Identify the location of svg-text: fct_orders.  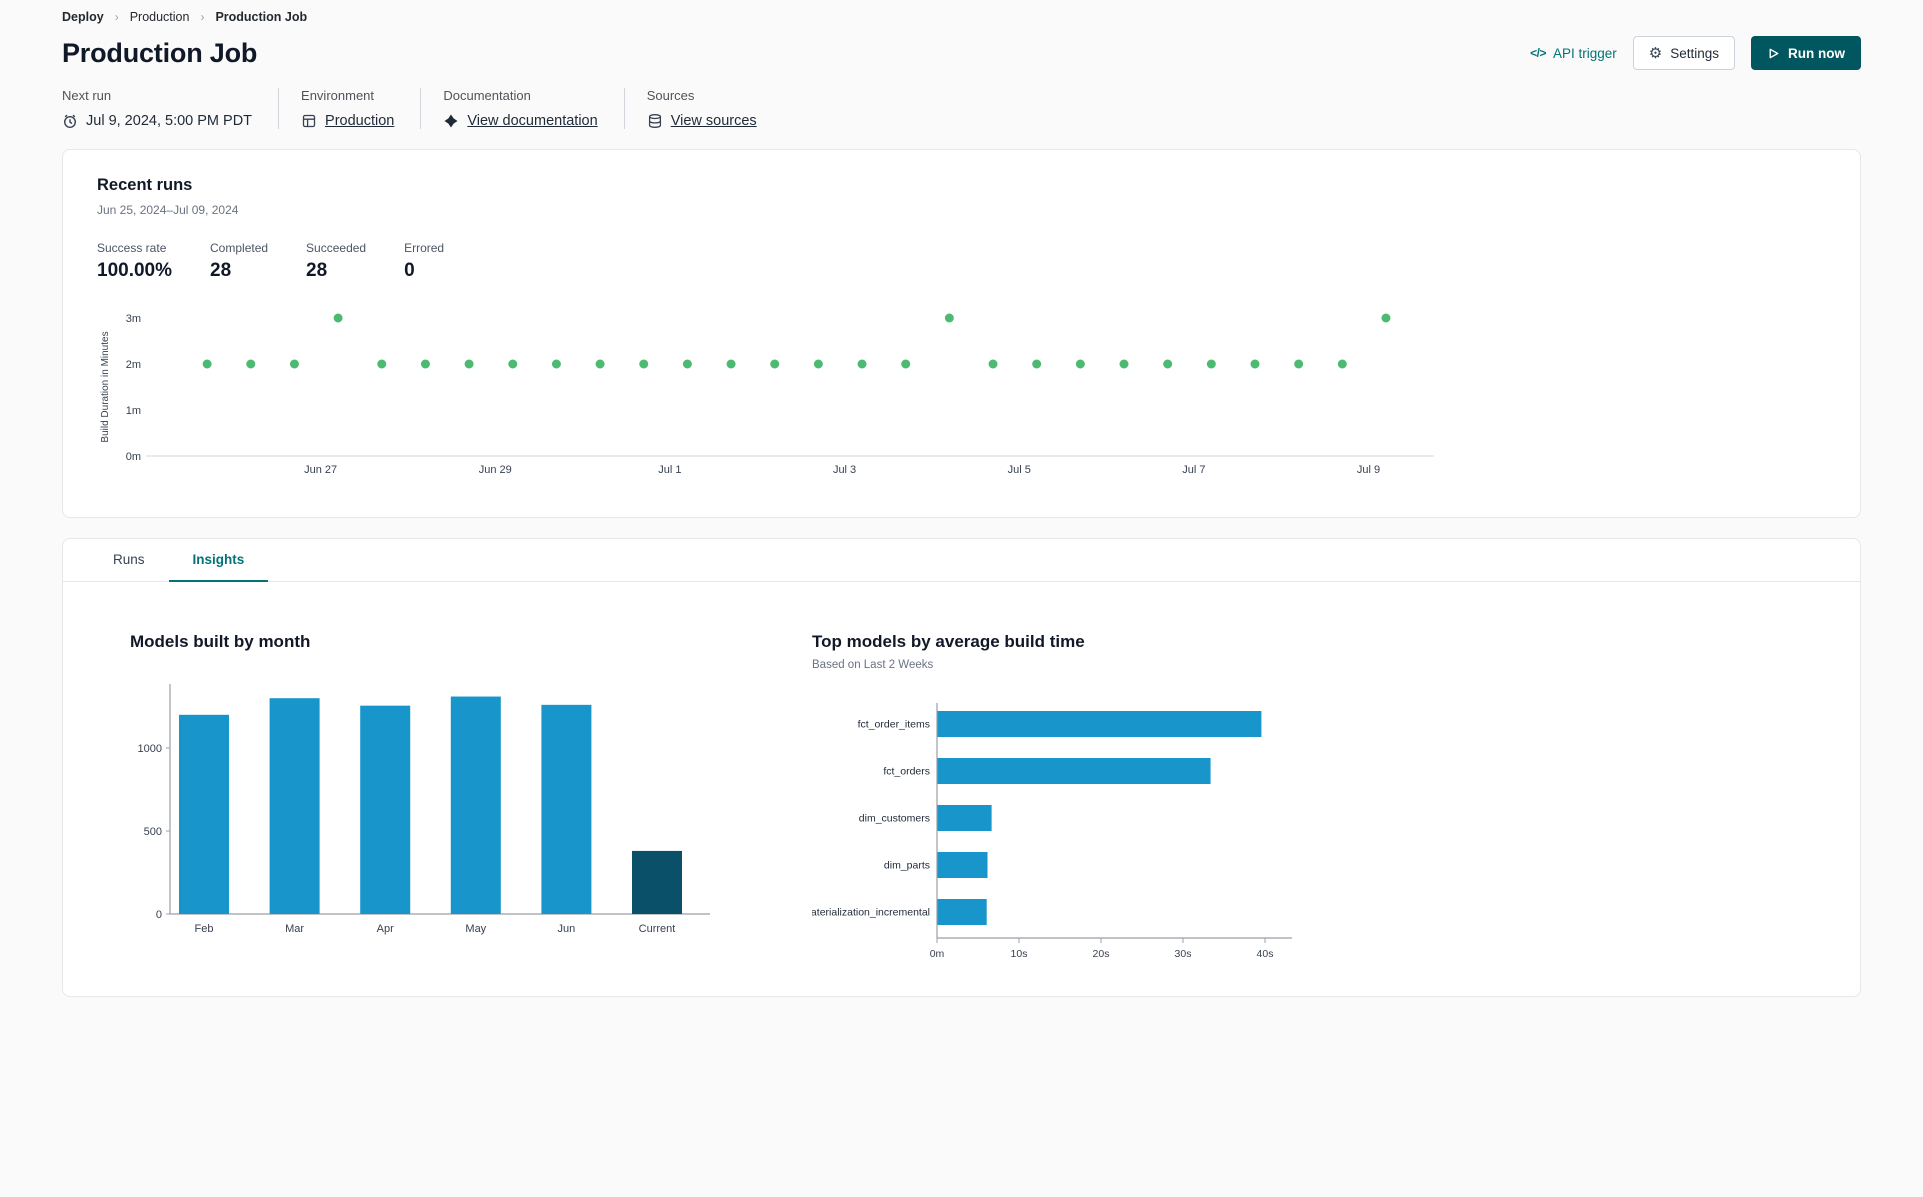
(906, 772).